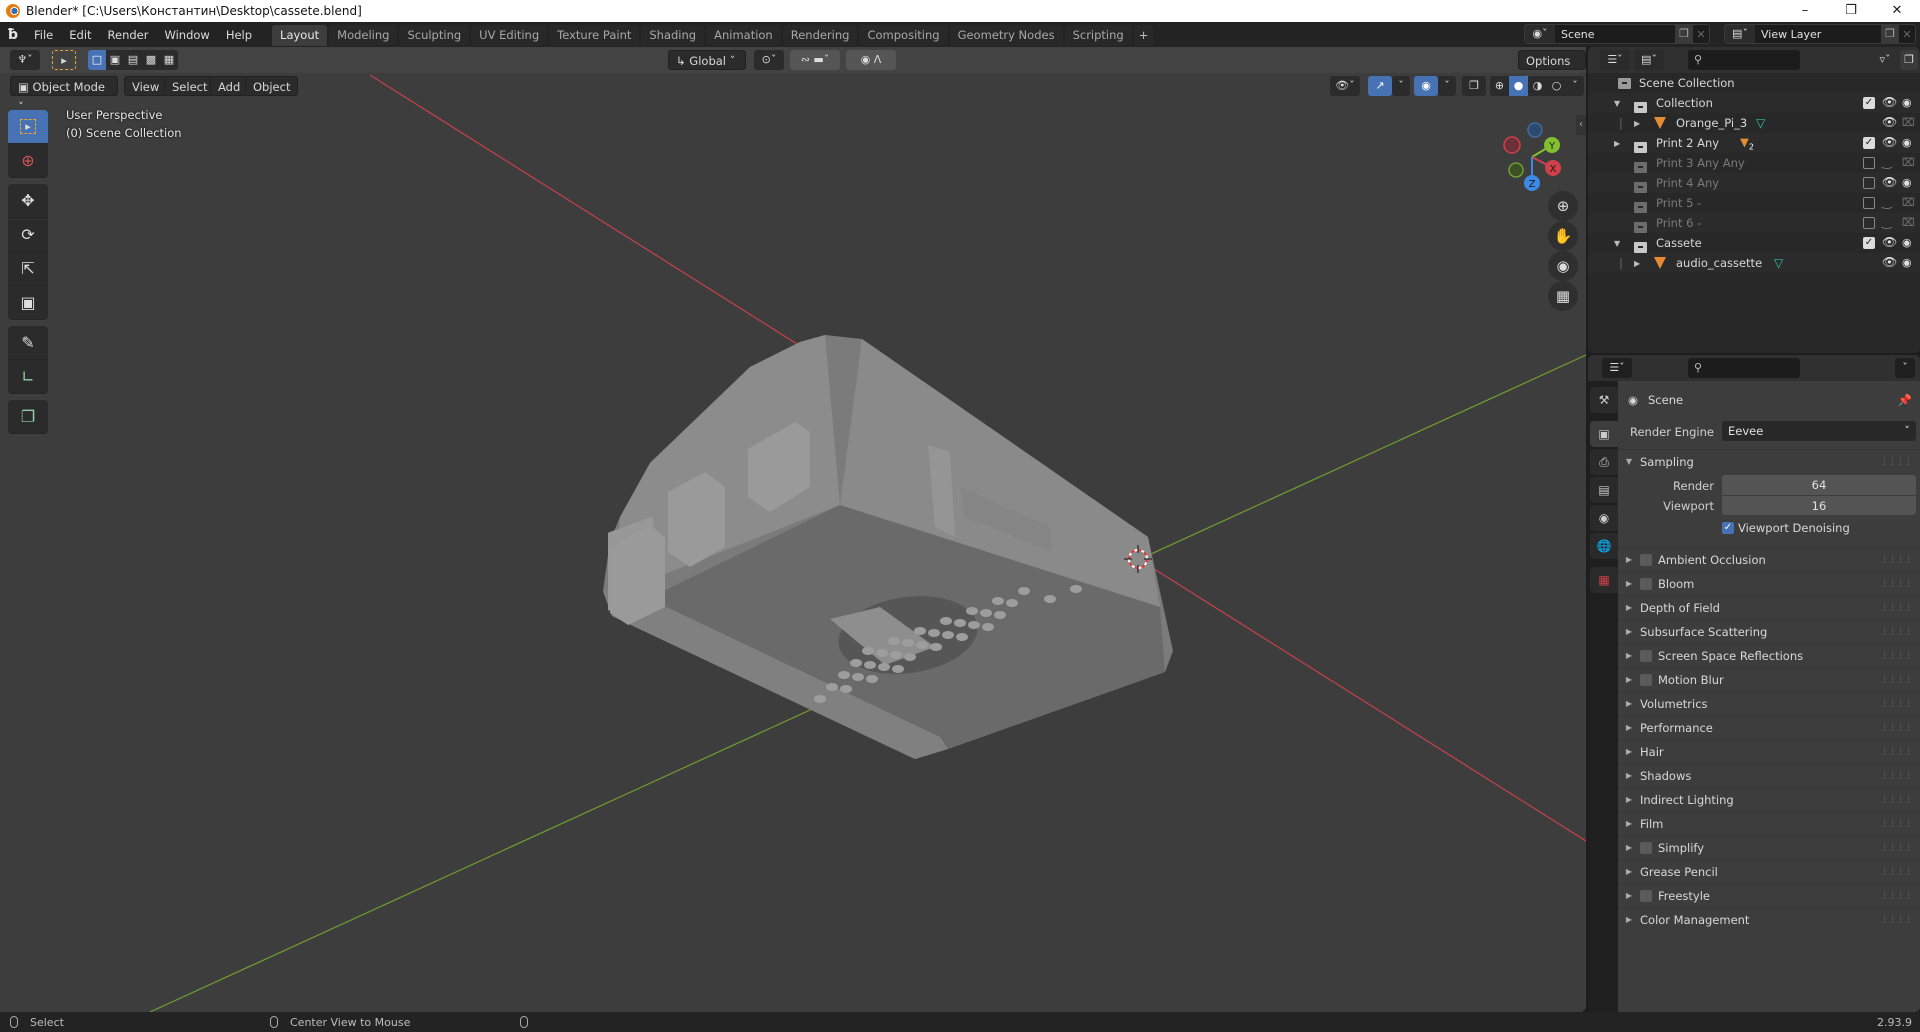 This screenshot has width=1920, height=1032. What do you see at coordinates (1581, 125) in the screenshot?
I see `sidebar-toggle: ‹` at bounding box center [1581, 125].